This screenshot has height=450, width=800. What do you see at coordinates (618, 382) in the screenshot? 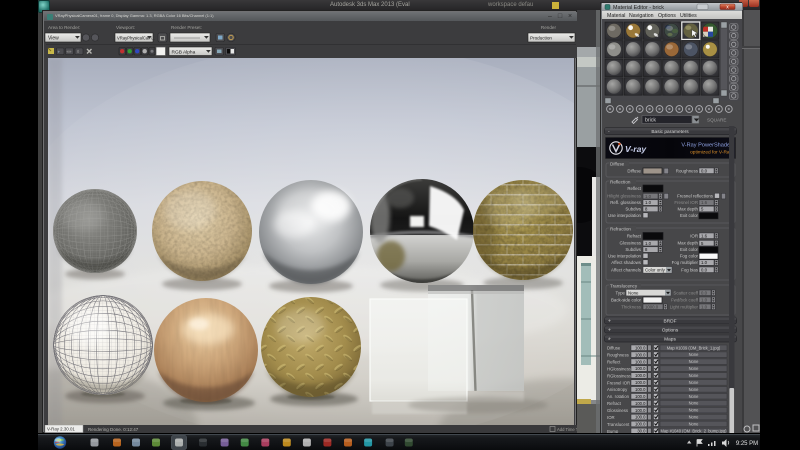
I see `svg-text: Fresnel IOR` at bounding box center [618, 382].